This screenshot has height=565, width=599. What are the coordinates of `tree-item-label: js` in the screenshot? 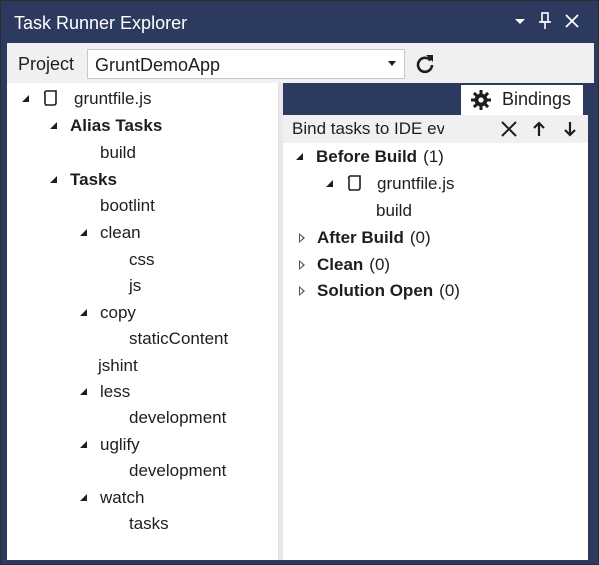 It's located at (135, 285).